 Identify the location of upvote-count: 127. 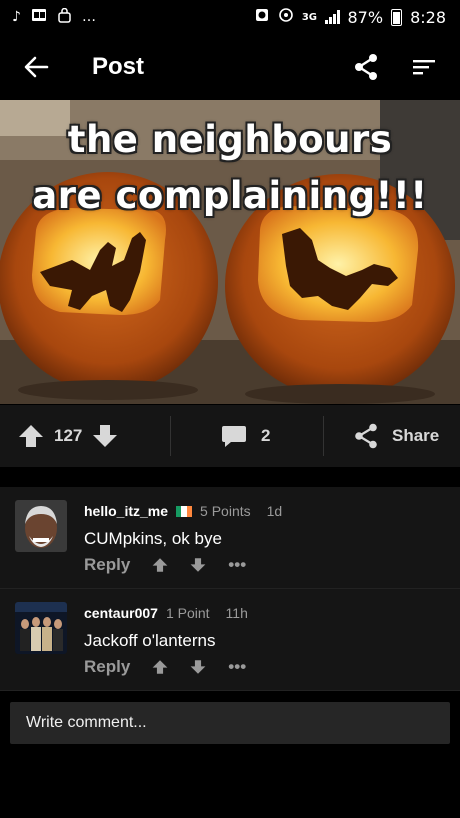
(68, 435).